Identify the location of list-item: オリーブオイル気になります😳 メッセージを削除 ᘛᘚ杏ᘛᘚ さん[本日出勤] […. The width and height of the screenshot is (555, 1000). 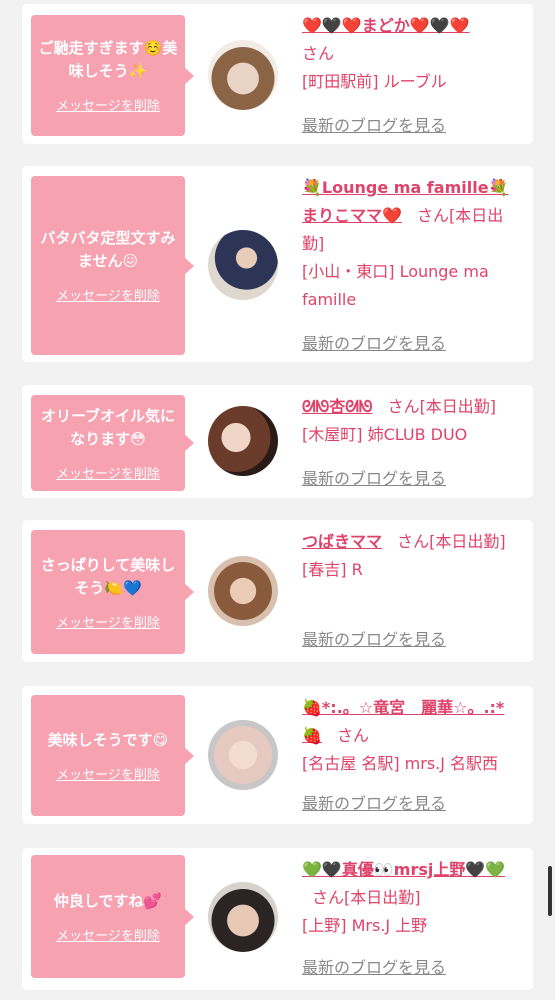
(277, 441).